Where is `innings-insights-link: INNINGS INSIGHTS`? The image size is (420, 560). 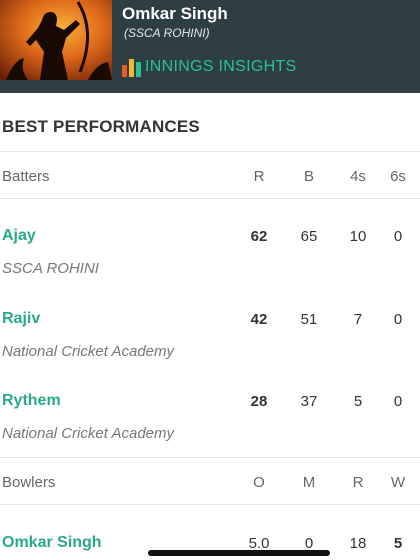 innings-insights-link: INNINGS INSIGHTS is located at coordinates (209, 67).